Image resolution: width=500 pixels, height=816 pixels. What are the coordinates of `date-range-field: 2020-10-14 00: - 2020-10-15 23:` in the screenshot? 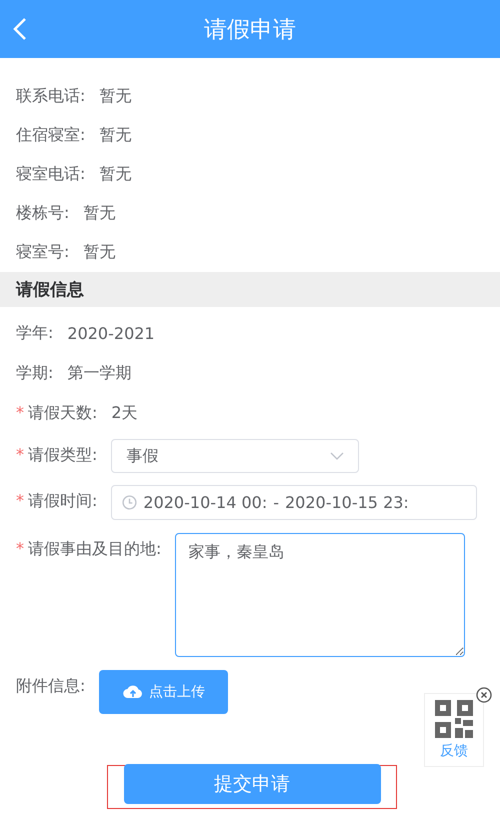 It's located at (294, 502).